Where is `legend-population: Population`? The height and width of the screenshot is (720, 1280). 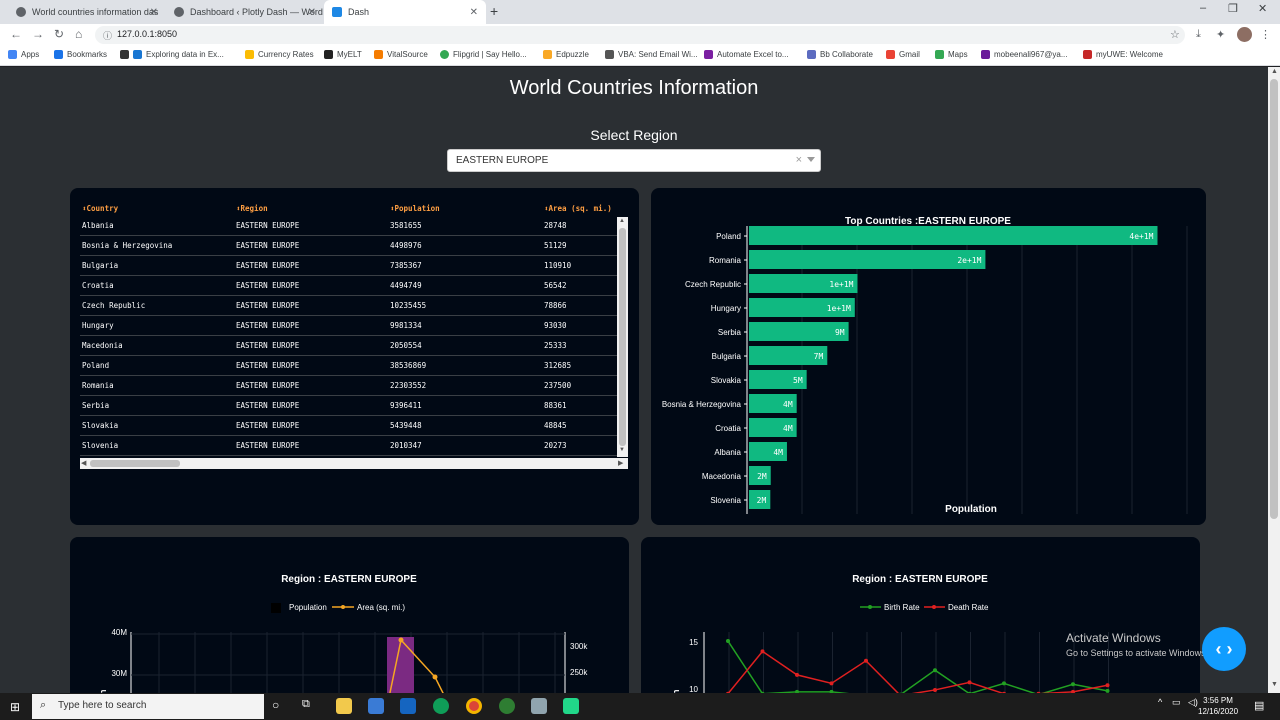
legend-population: Population is located at coordinates (308, 607).